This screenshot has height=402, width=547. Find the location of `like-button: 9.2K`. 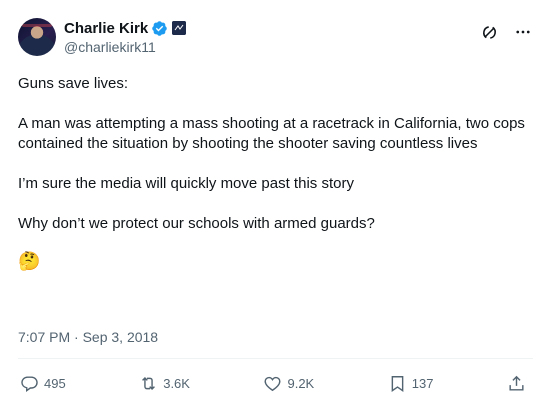

like-button: 9.2K is located at coordinates (288, 383).